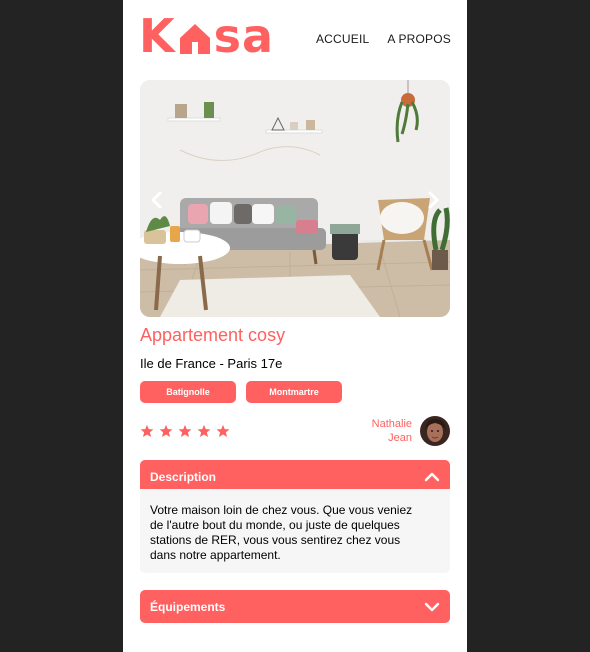  What do you see at coordinates (188, 606) in the screenshot?
I see `equipment-title: Équipements` at bounding box center [188, 606].